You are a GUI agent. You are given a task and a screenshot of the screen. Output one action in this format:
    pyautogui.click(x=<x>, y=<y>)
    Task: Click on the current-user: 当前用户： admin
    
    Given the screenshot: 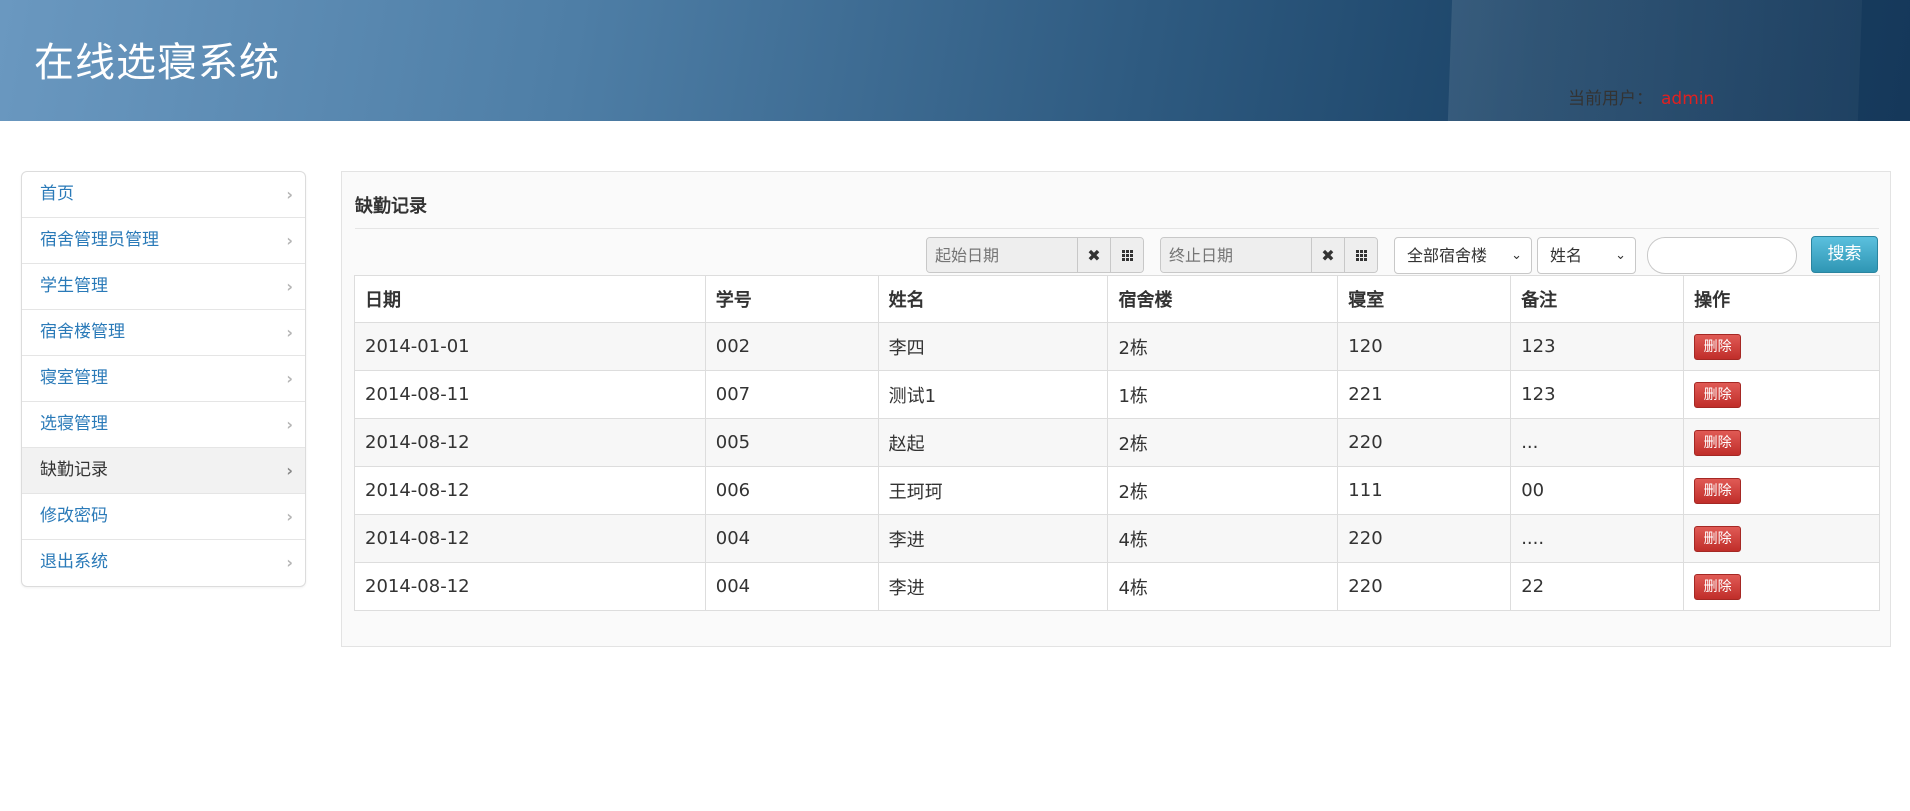 What is the action you would take?
    pyautogui.click(x=1641, y=96)
    